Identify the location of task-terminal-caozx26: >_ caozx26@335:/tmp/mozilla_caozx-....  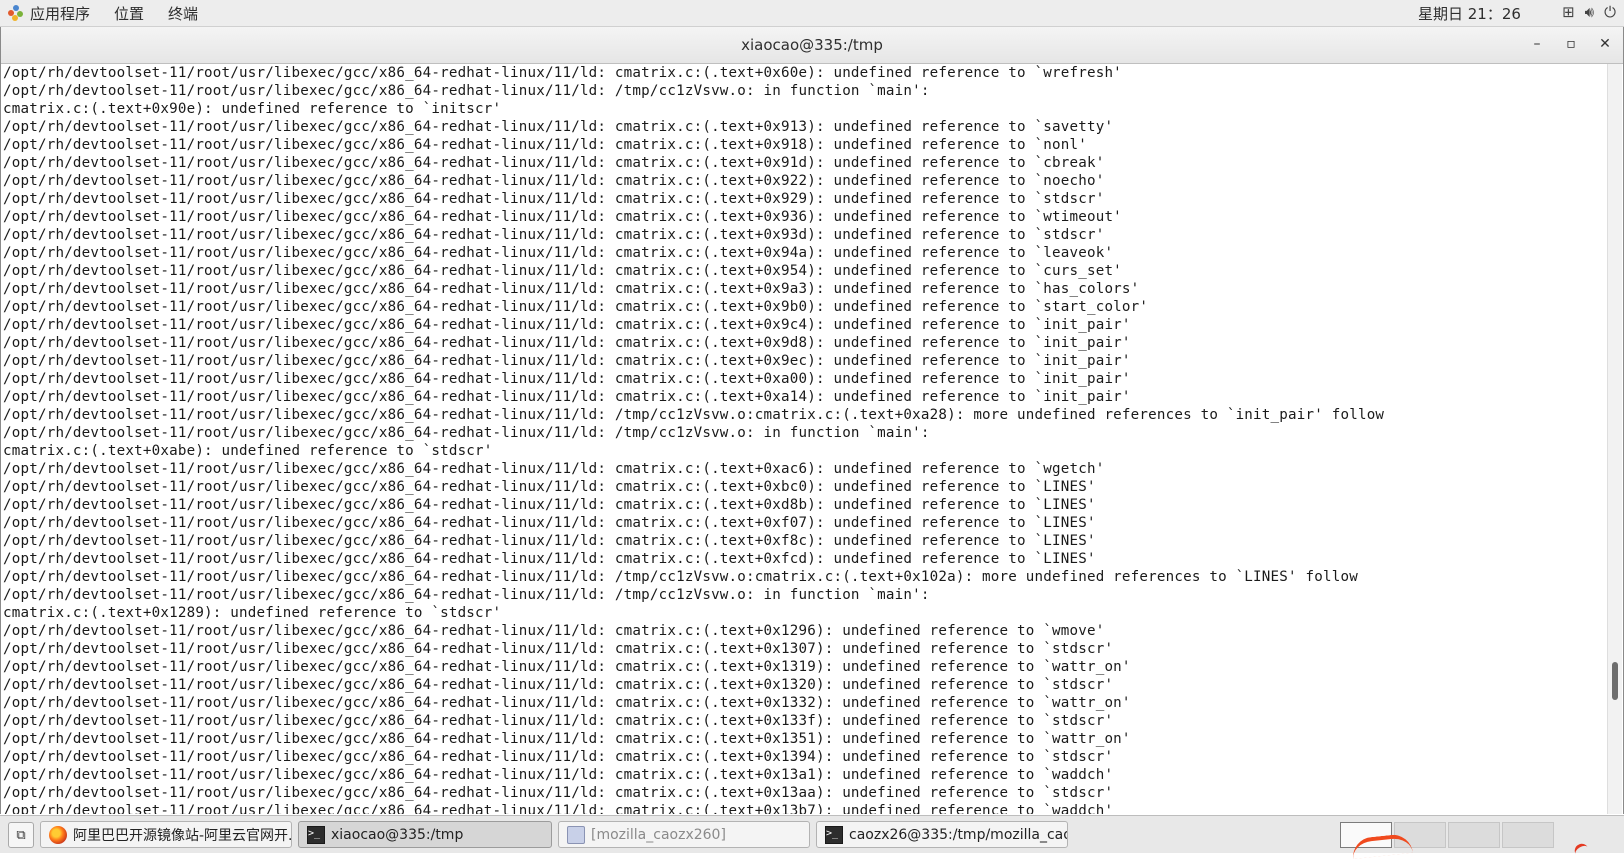
(942, 834).